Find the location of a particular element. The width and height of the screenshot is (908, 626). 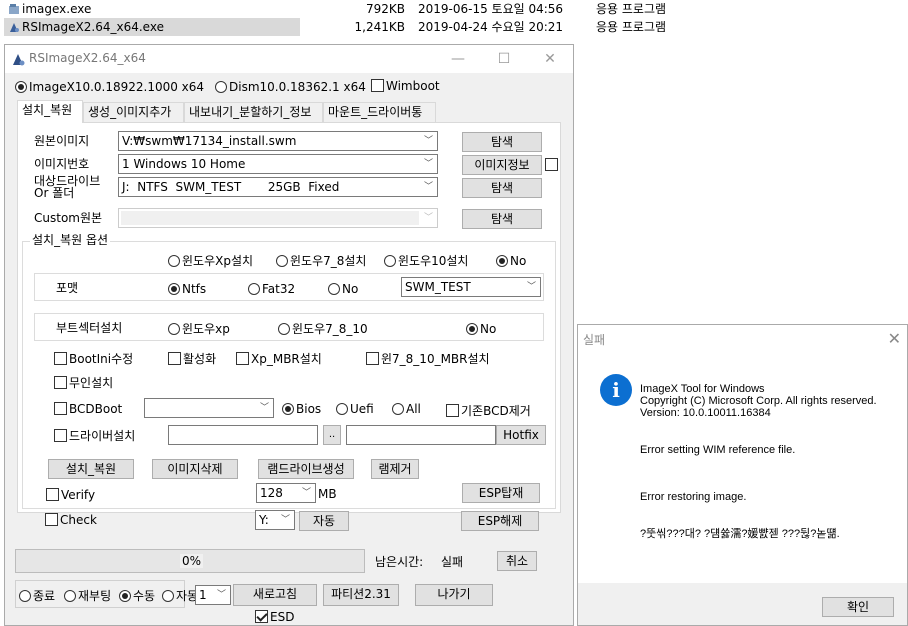

unattend-checkbox: 무인설치 is located at coordinates (83, 382).